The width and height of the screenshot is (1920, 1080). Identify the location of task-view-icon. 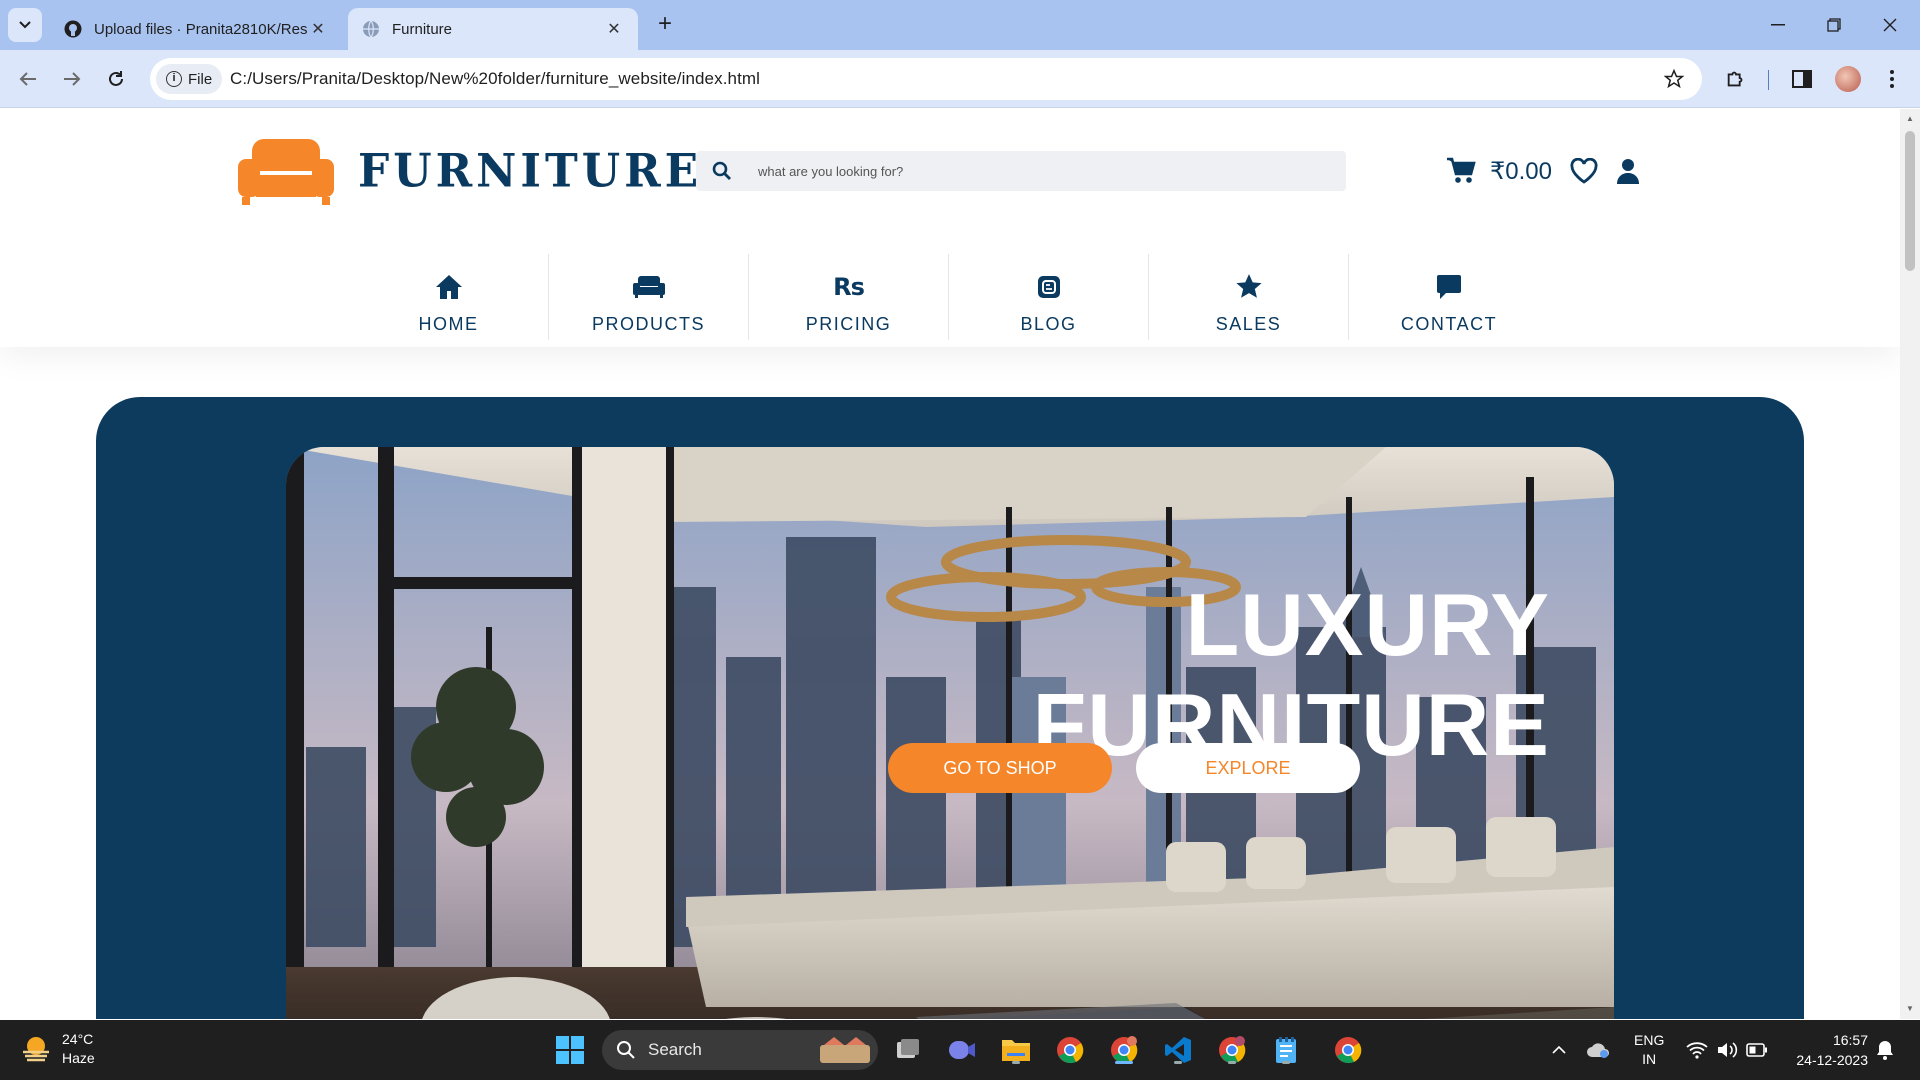
(908, 1048).